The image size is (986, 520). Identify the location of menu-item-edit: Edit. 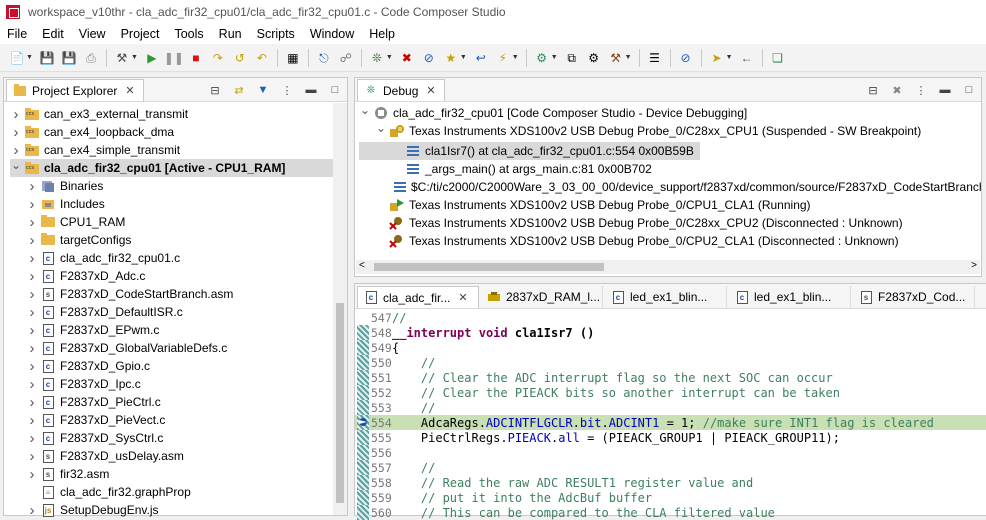
(53, 34).